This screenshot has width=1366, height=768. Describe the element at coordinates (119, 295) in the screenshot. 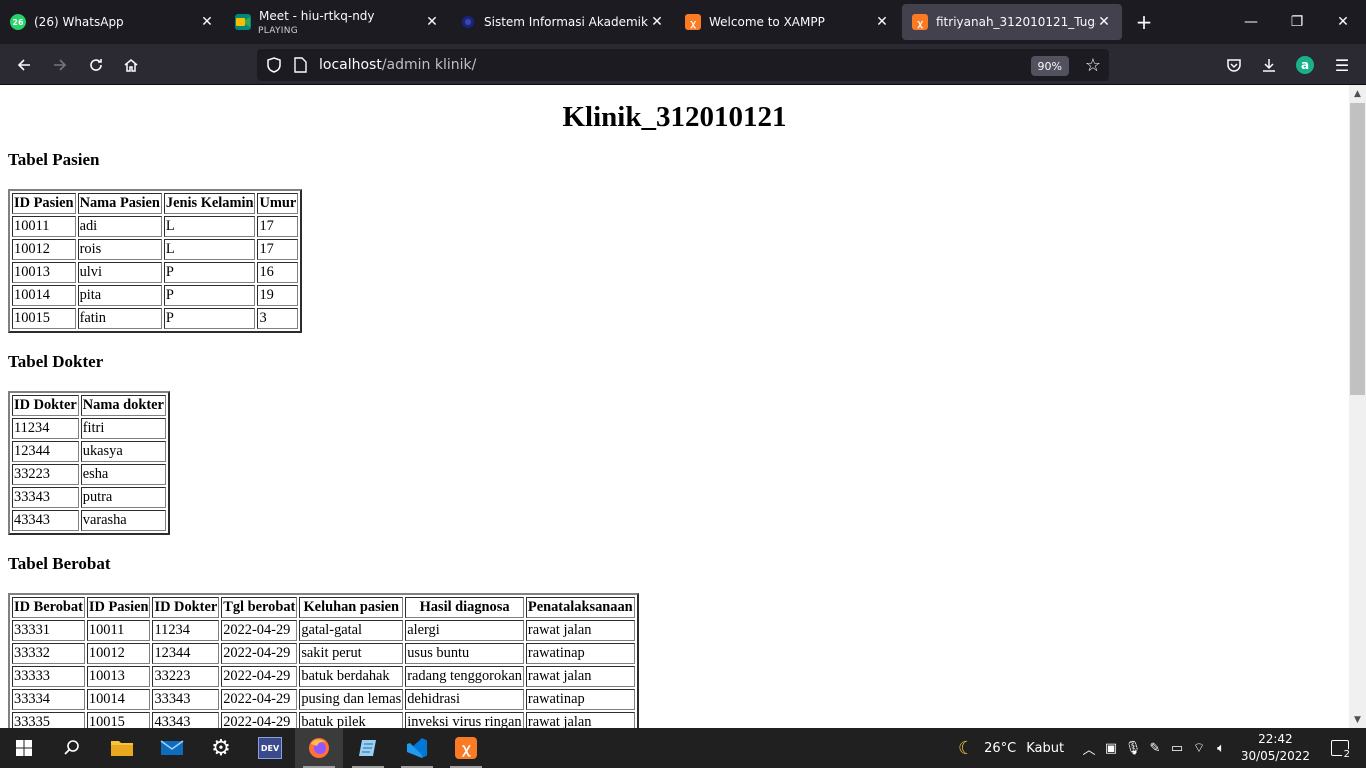

I see `table-cell: pita` at that location.